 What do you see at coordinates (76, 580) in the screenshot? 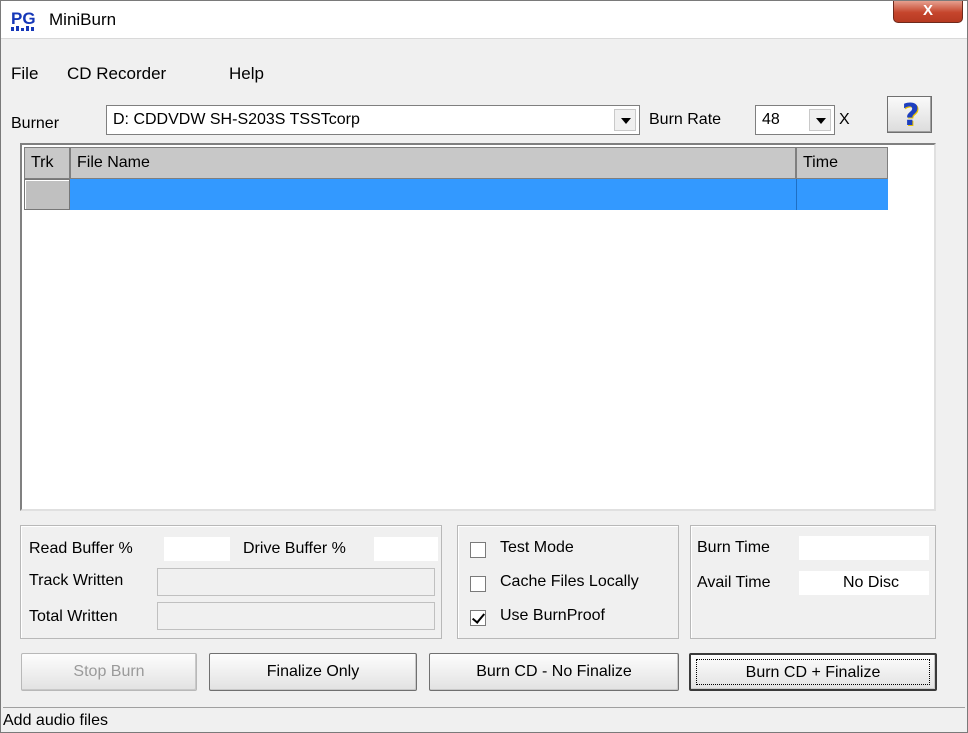
I see `track-written-label: Track Written` at bounding box center [76, 580].